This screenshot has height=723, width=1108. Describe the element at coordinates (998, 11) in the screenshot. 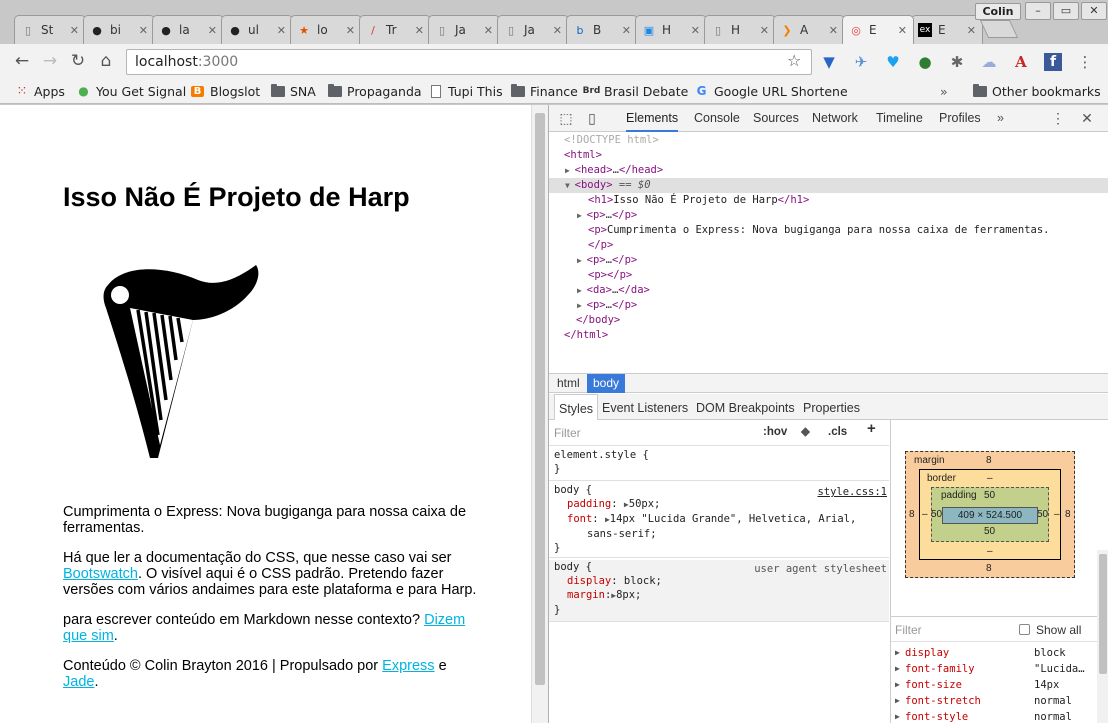

I see `profile-button: Colin` at that location.